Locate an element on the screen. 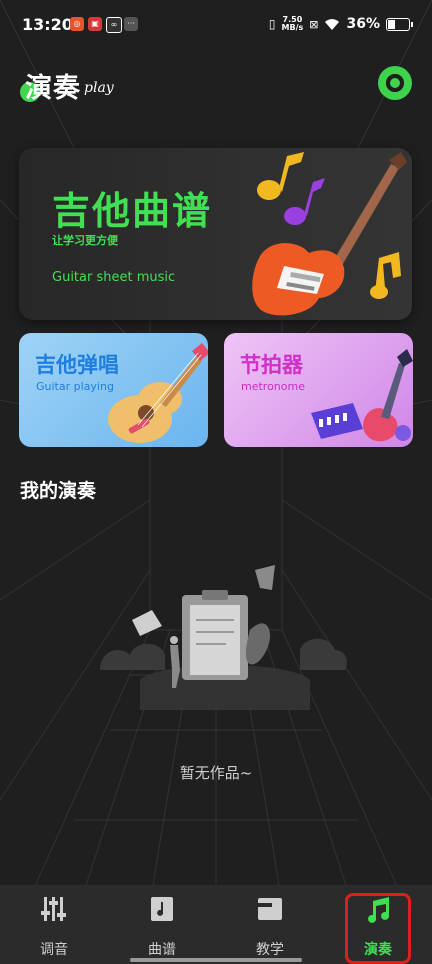 This screenshot has height=964, width=432. empty-state-text: 暂无作品~ is located at coordinates (216, 773).